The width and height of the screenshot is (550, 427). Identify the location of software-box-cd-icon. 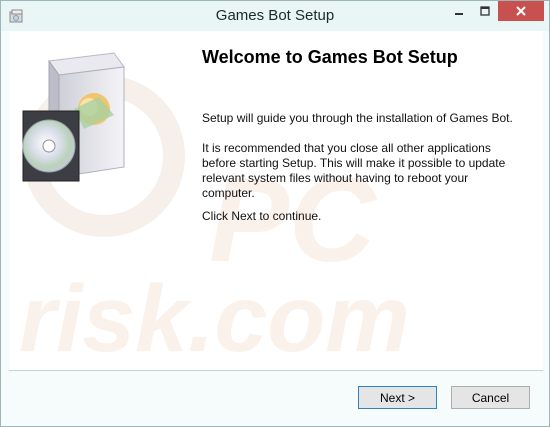
(73, 117).